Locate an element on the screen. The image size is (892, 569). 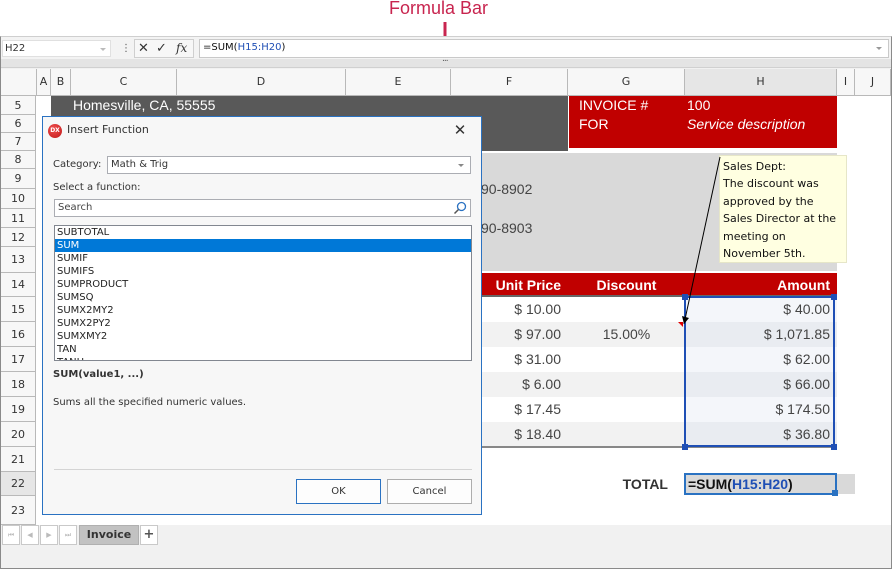
column-header-h: H is located at coordinates (761, 82).